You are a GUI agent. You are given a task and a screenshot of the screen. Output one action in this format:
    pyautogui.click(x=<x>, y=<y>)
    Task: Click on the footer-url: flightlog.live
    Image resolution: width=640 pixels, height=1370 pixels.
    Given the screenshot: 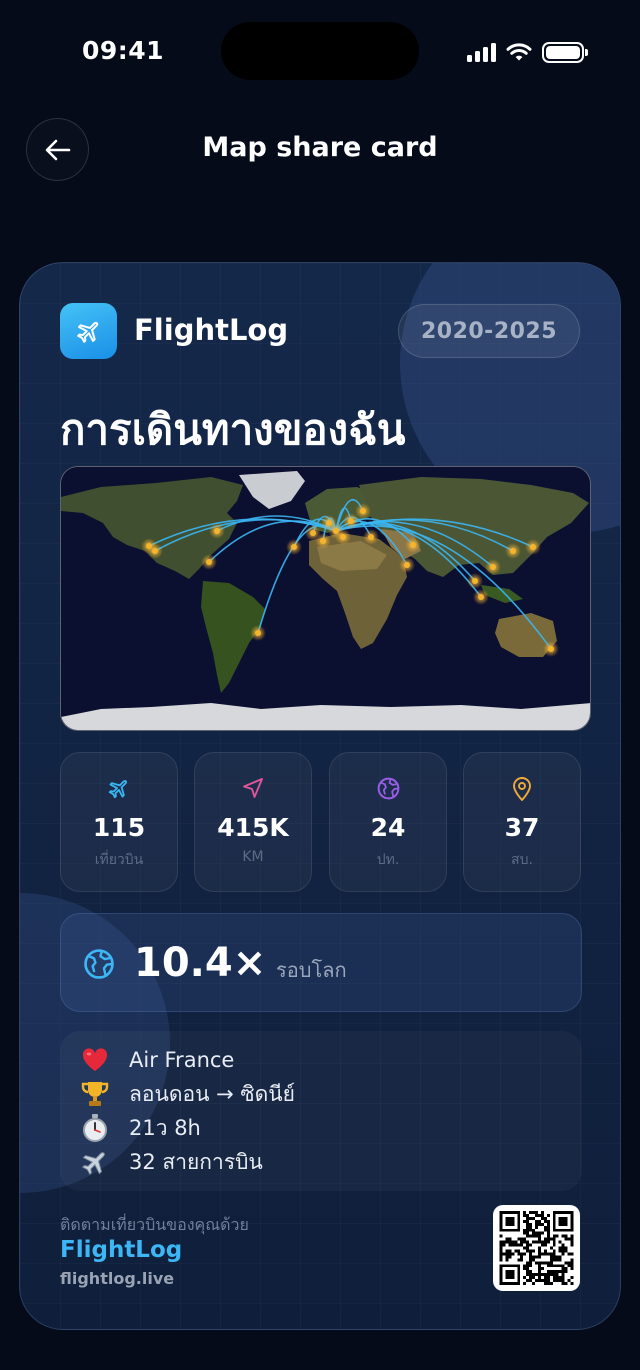 What is the action you would take?
    pyautogui.click(x=117, y=1278)
    